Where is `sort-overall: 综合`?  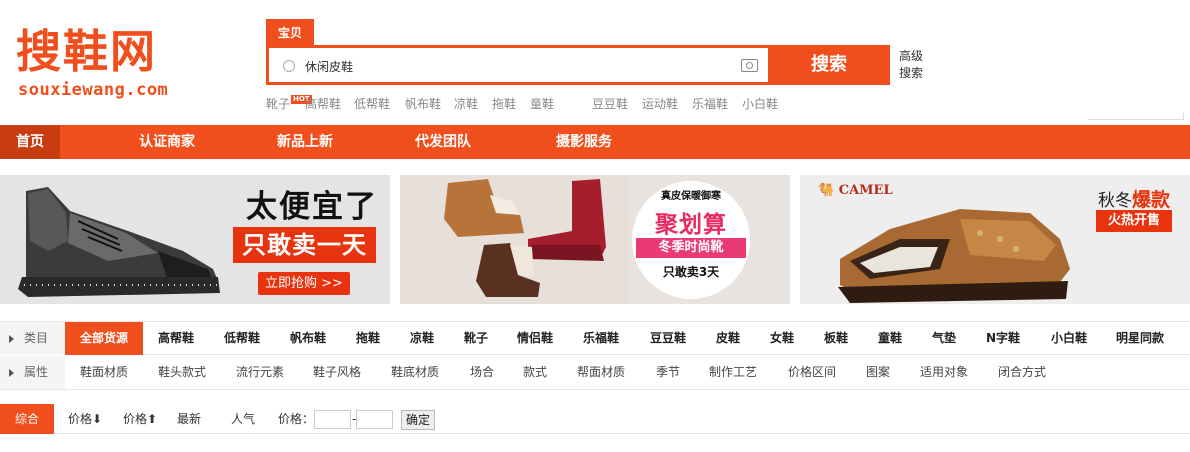
sort-overall: 综合 is located at coordinates (27, 419).